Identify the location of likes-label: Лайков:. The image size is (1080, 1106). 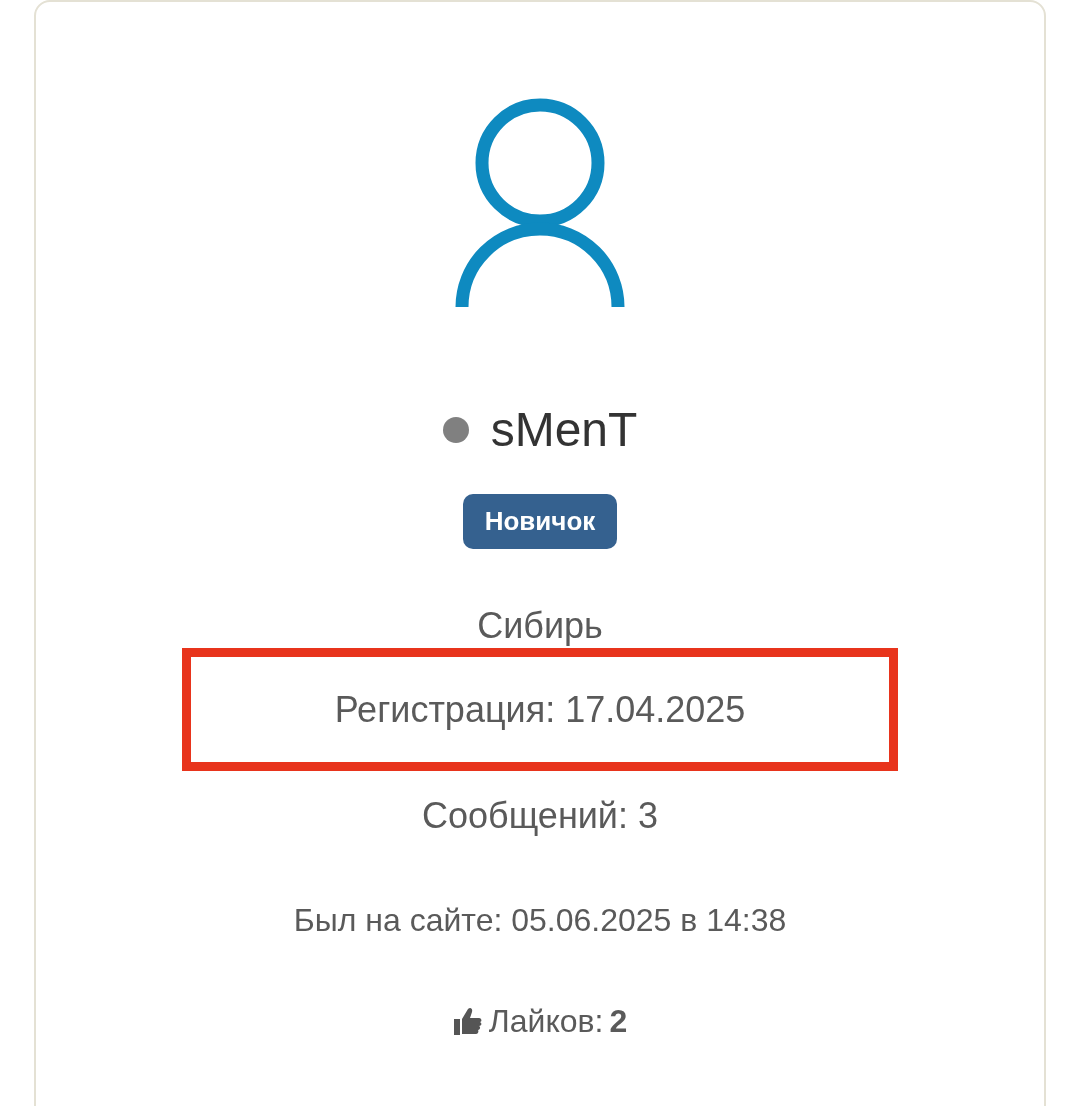
(546, 1021).